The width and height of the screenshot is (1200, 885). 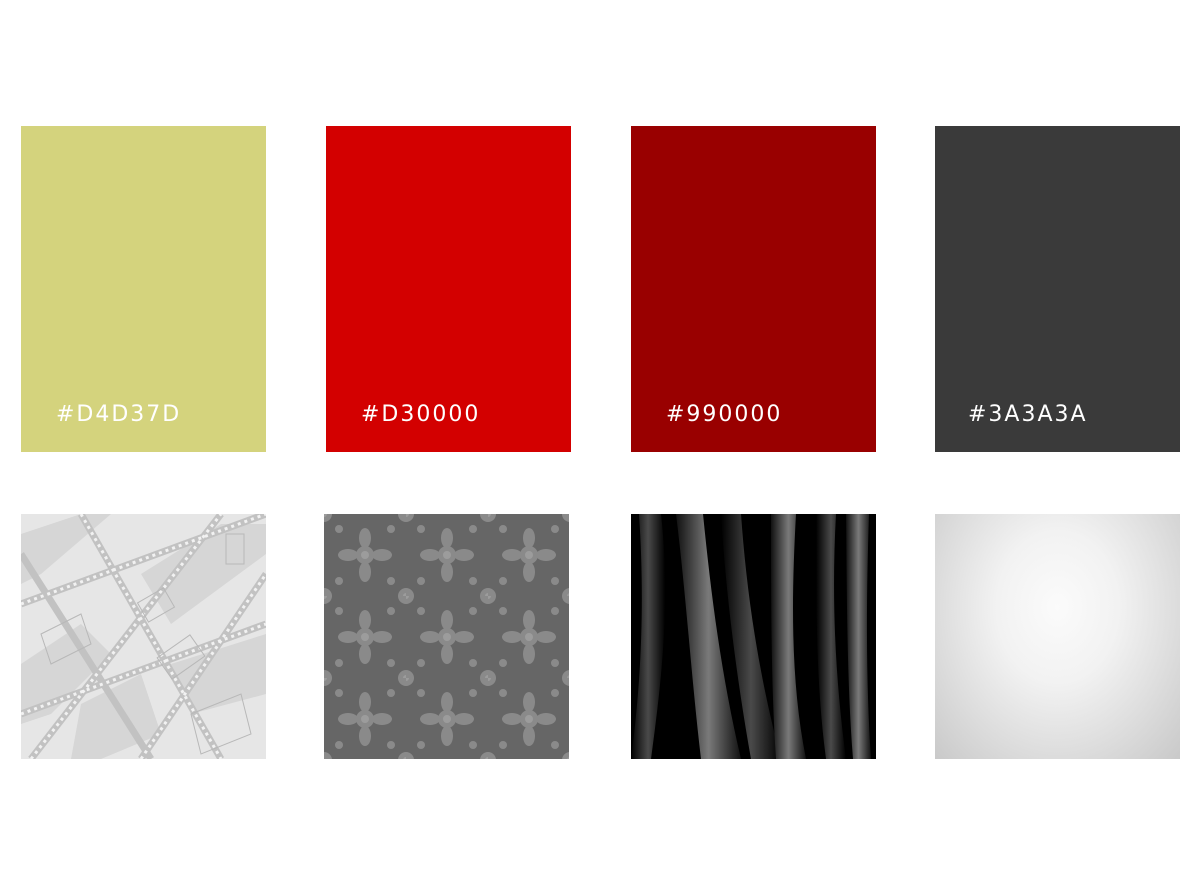 I want to click on color-swatch-label: #D30000, so click(x=421, y=414).